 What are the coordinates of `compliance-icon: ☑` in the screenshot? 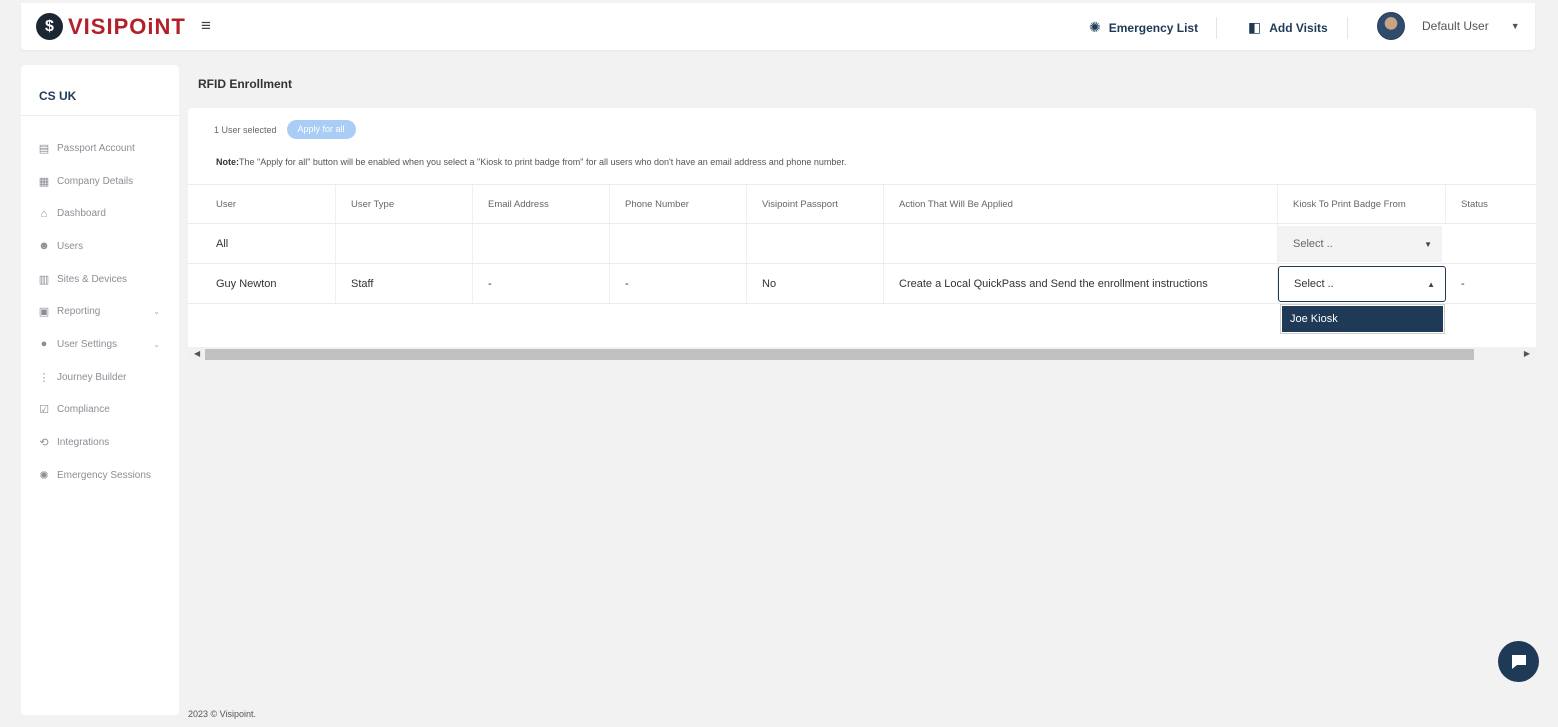 It's located at (44, 410).